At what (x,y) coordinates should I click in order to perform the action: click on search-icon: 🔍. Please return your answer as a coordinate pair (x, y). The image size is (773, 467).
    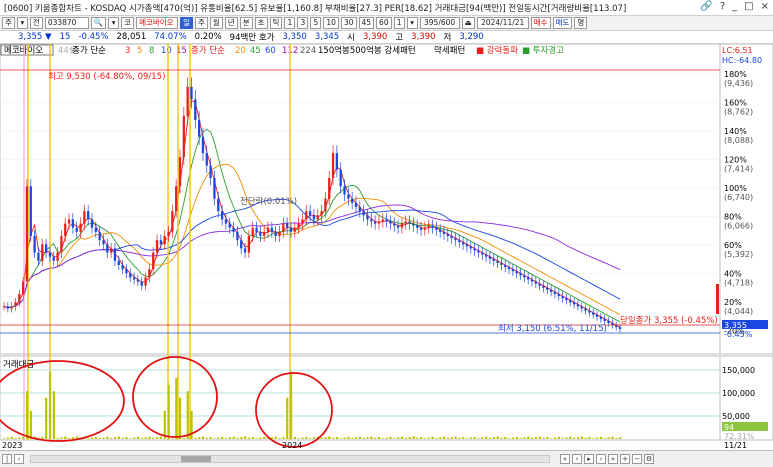
    Looking at the image, I should click on (98, 23).